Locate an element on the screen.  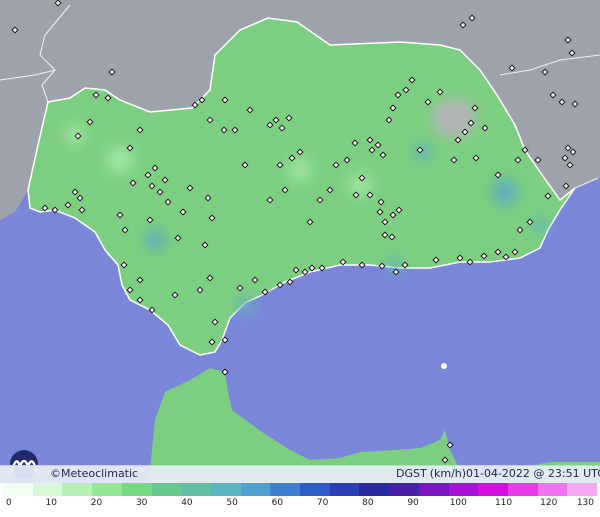
legend-tick-label: 130 is located at coordinates (585, 503).